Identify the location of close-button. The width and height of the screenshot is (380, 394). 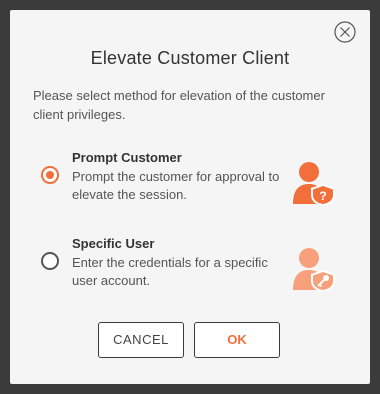
(345, 32).